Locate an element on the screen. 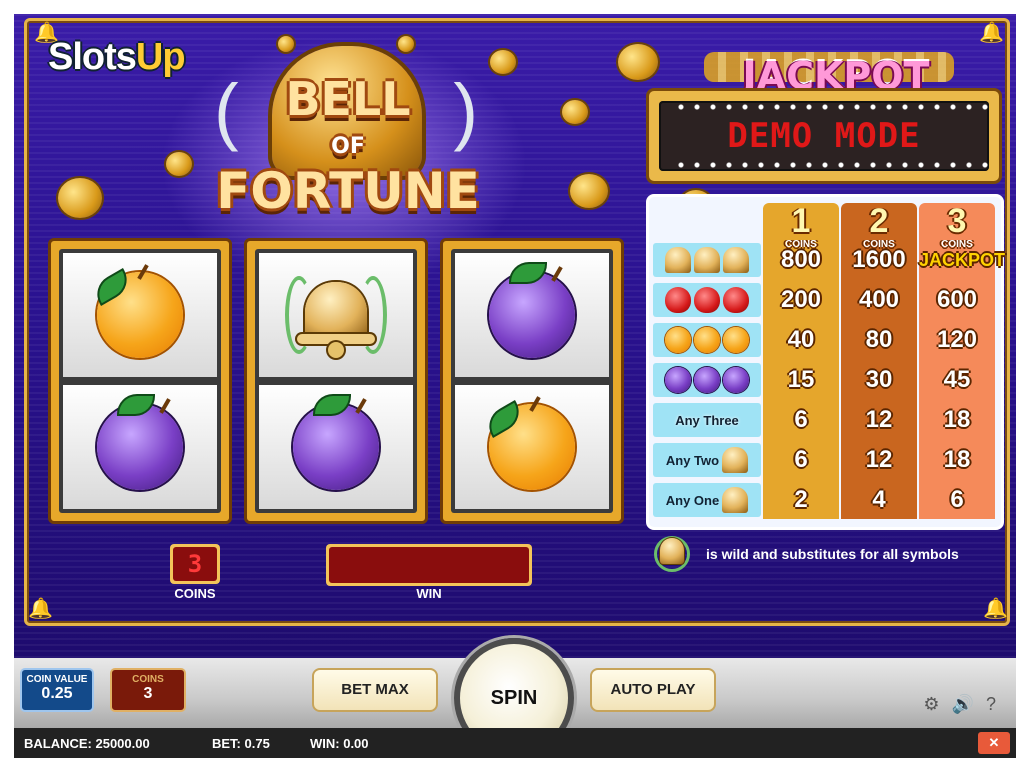 The height and width of the screenshot is (770, 1028). title-line-1: BELL is located at coordinates (348, 99).